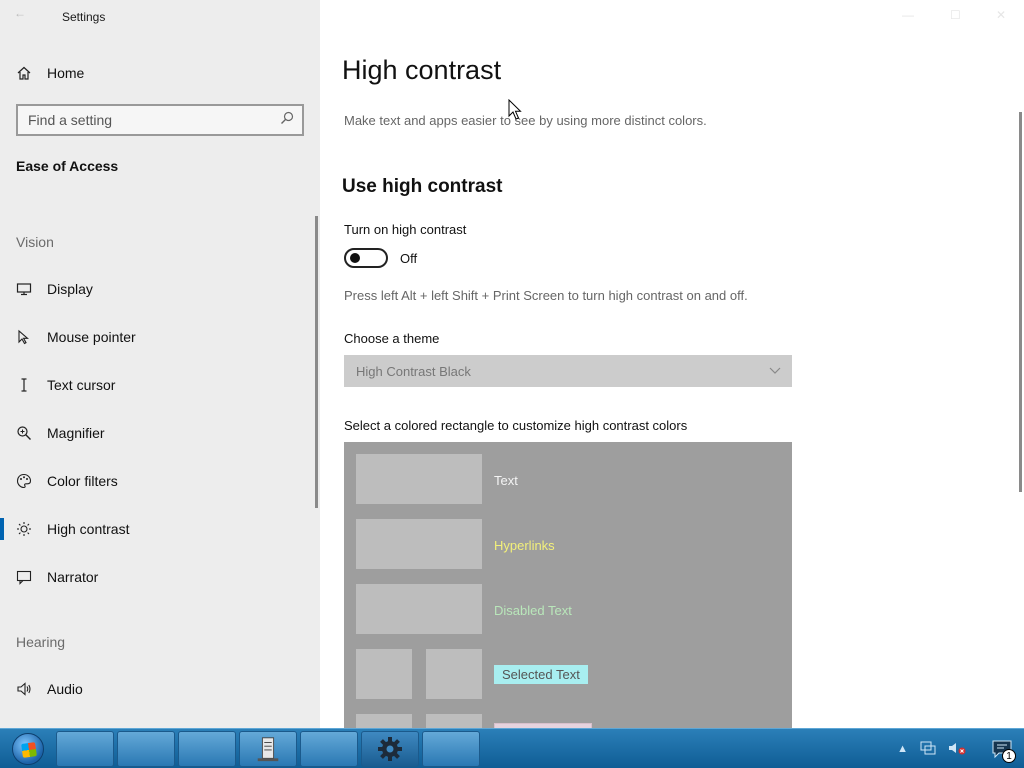 This screenshot has height=768, width=1024. I want to click on search-input, so click(154, 120).